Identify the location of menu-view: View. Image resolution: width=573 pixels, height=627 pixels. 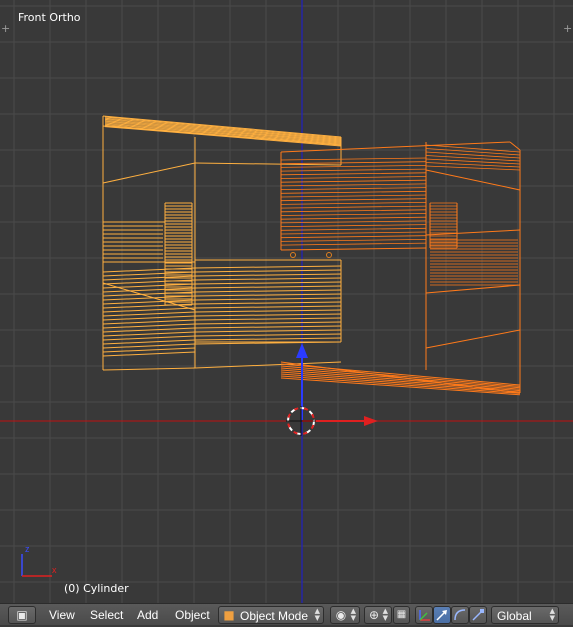
(62, 615).